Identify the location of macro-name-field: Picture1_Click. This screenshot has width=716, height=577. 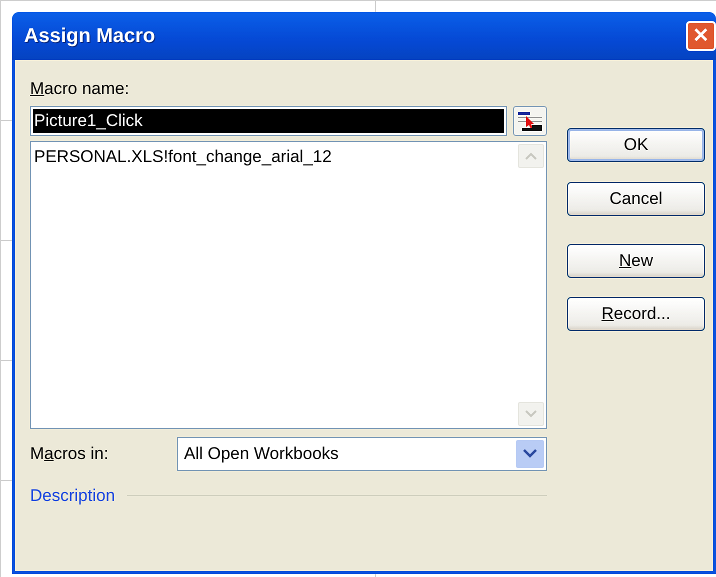
(268, 121).